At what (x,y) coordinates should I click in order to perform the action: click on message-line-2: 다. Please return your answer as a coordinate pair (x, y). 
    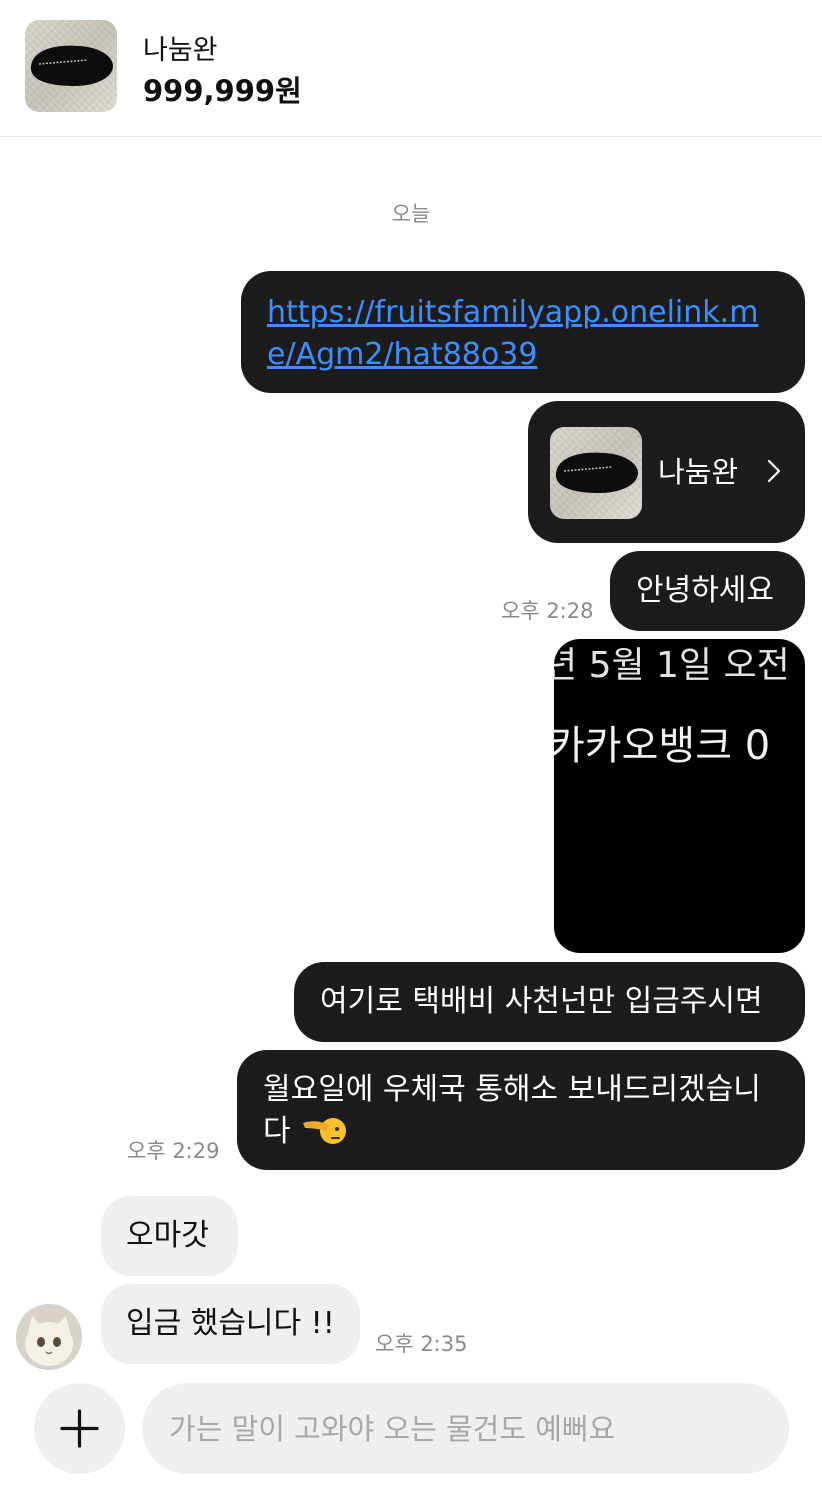
    Looking at the image, I should click on (524, 1132).